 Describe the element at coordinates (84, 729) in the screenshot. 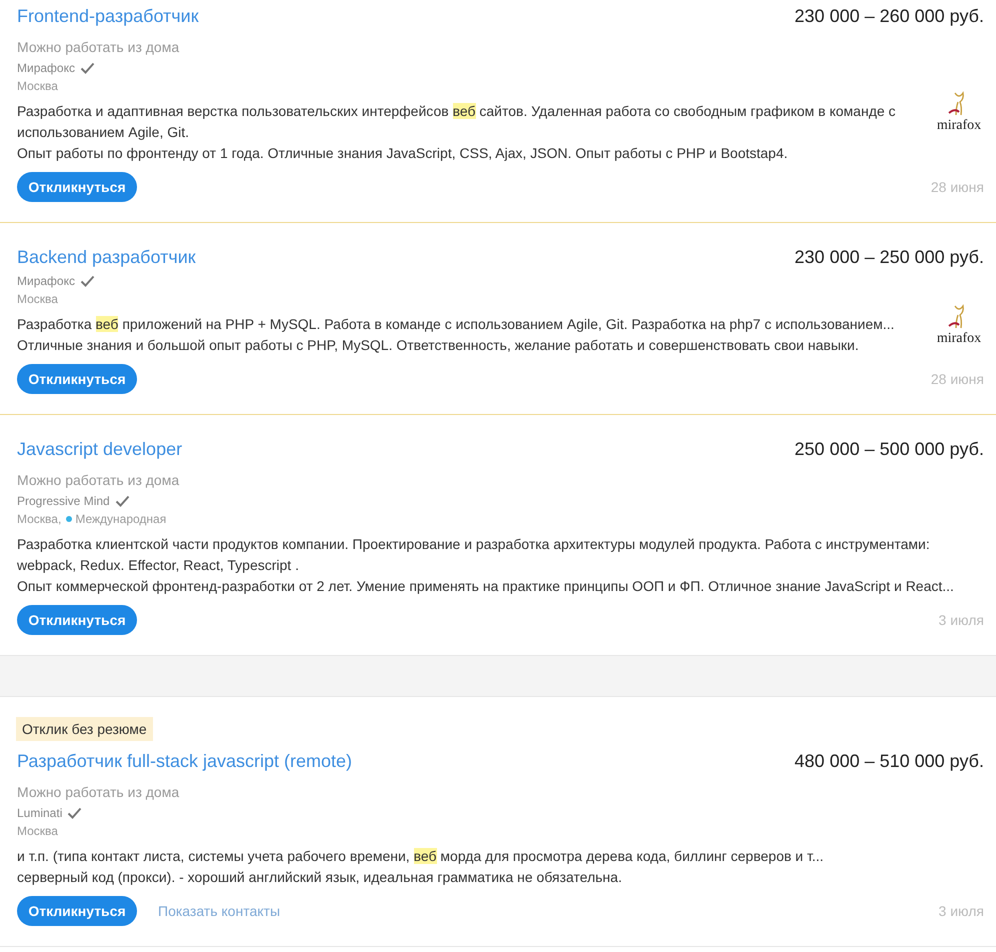

I see `no-resume-badge: Отклик без резюме` at that location.